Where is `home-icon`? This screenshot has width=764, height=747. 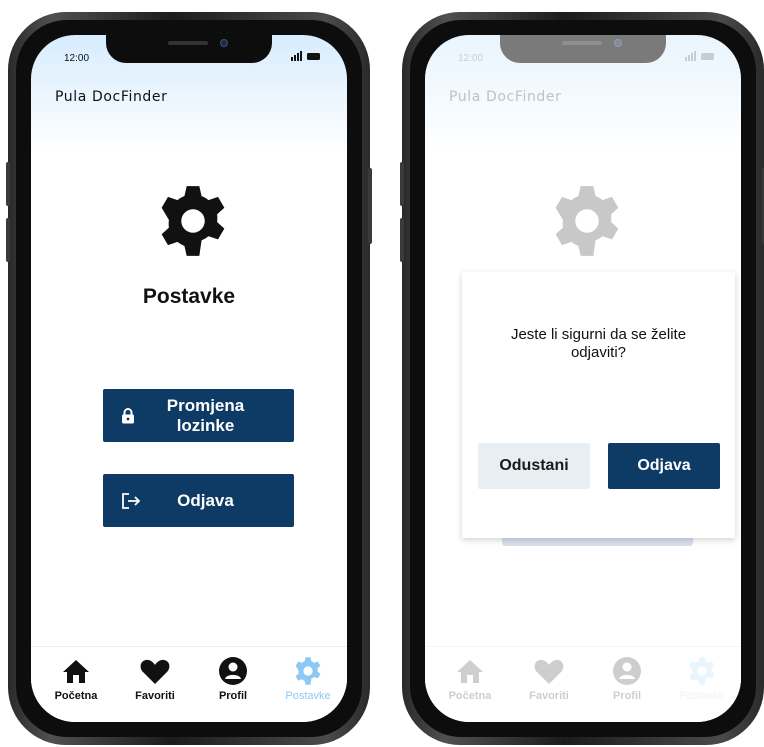
home-icon is located at coordinates (76, 671).